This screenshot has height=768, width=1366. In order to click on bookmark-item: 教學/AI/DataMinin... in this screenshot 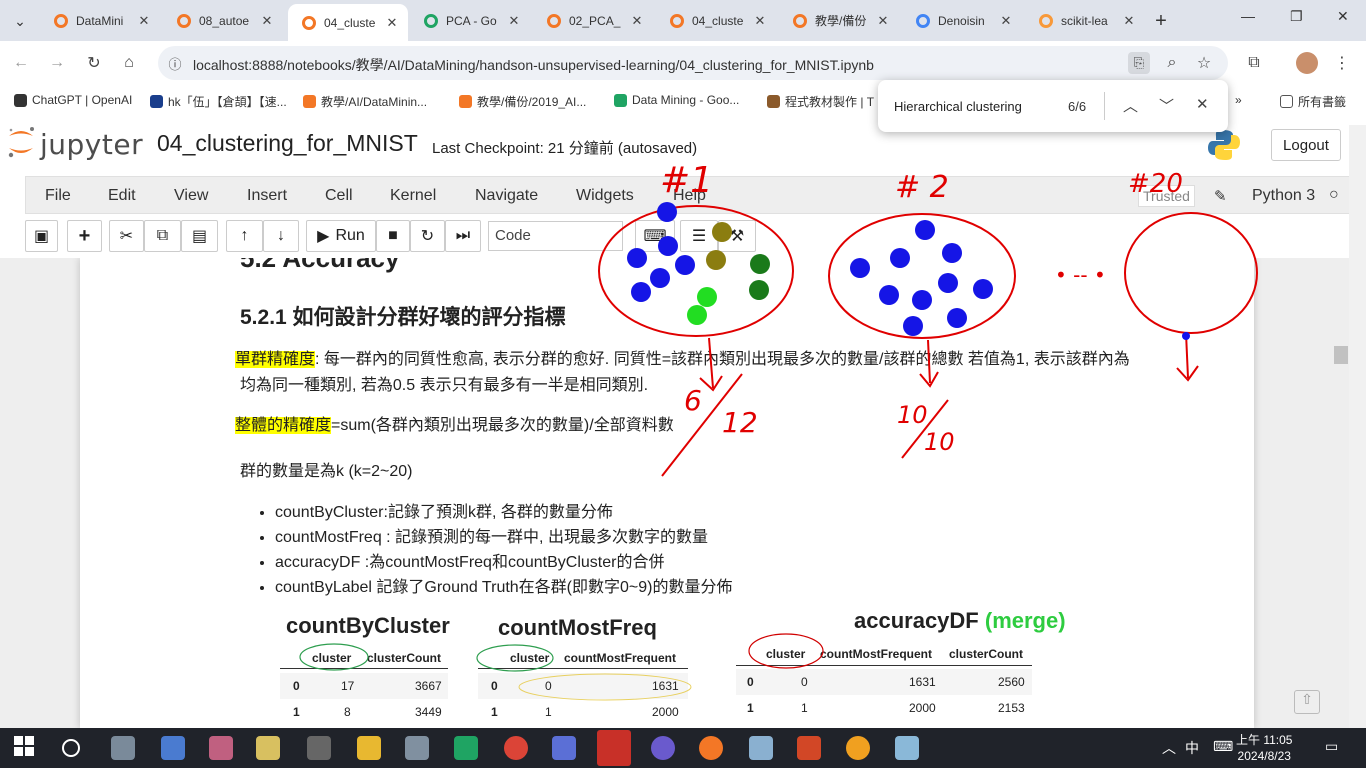, I will do `click(365, 101)`.